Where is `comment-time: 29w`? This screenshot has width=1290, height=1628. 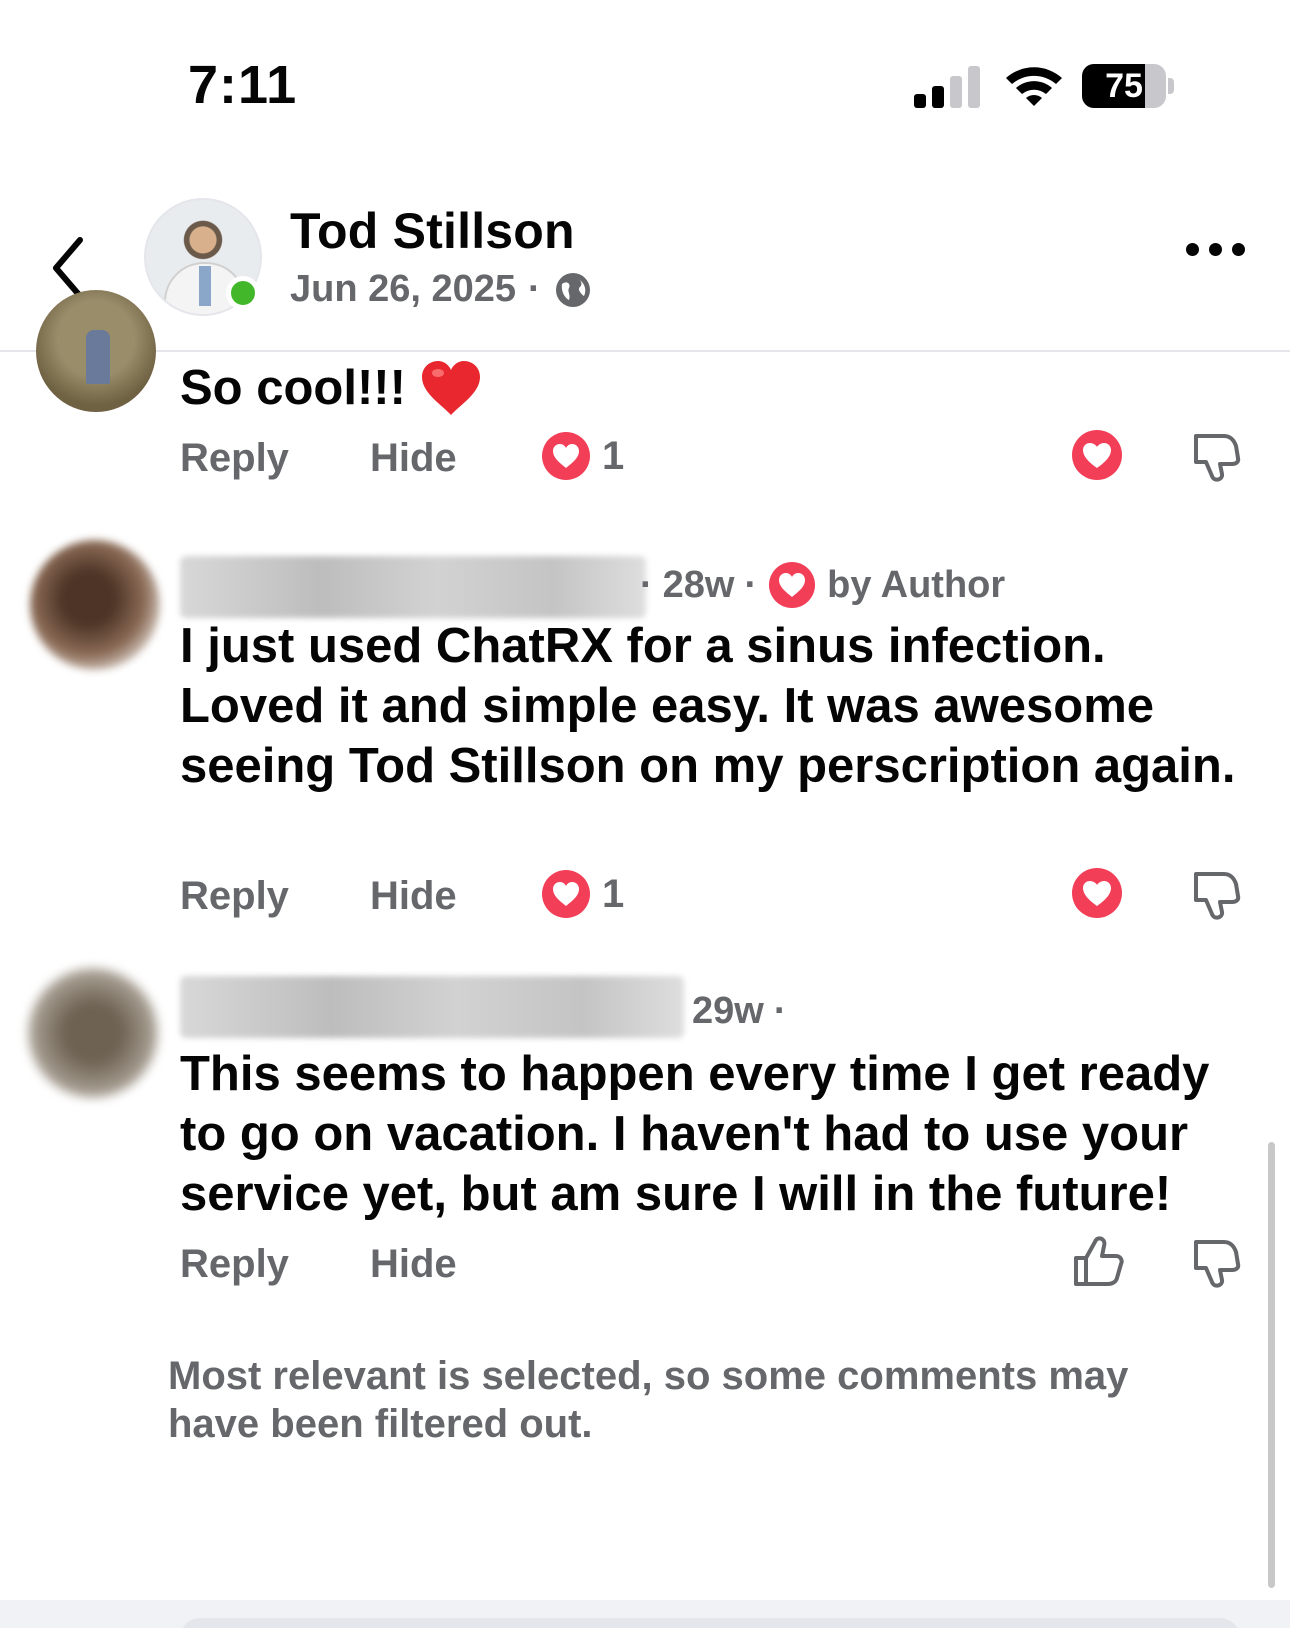
comment-time: 29w is located at coordinates (728, 1011).